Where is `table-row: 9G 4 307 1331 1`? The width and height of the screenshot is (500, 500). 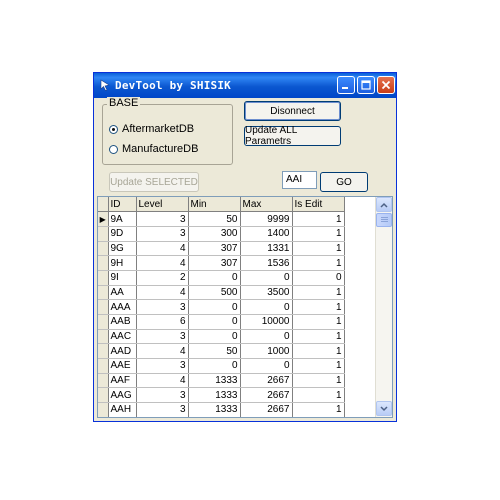
table-row: 9G 4 307 1331 1 is located at coordinates (221, 249).